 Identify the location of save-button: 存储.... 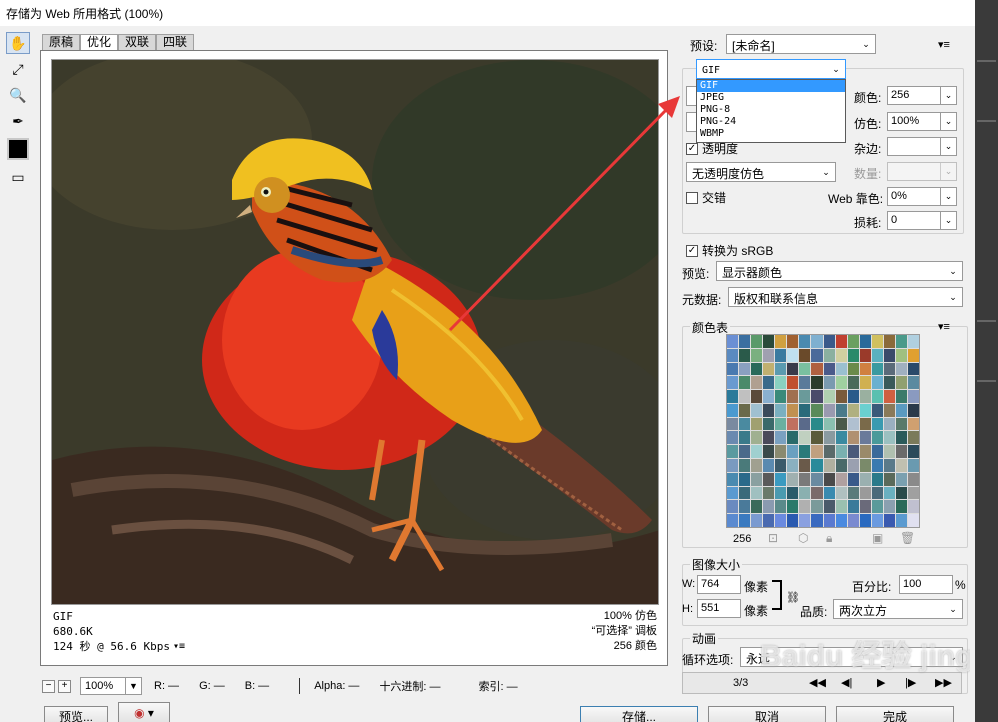
(639, 714).